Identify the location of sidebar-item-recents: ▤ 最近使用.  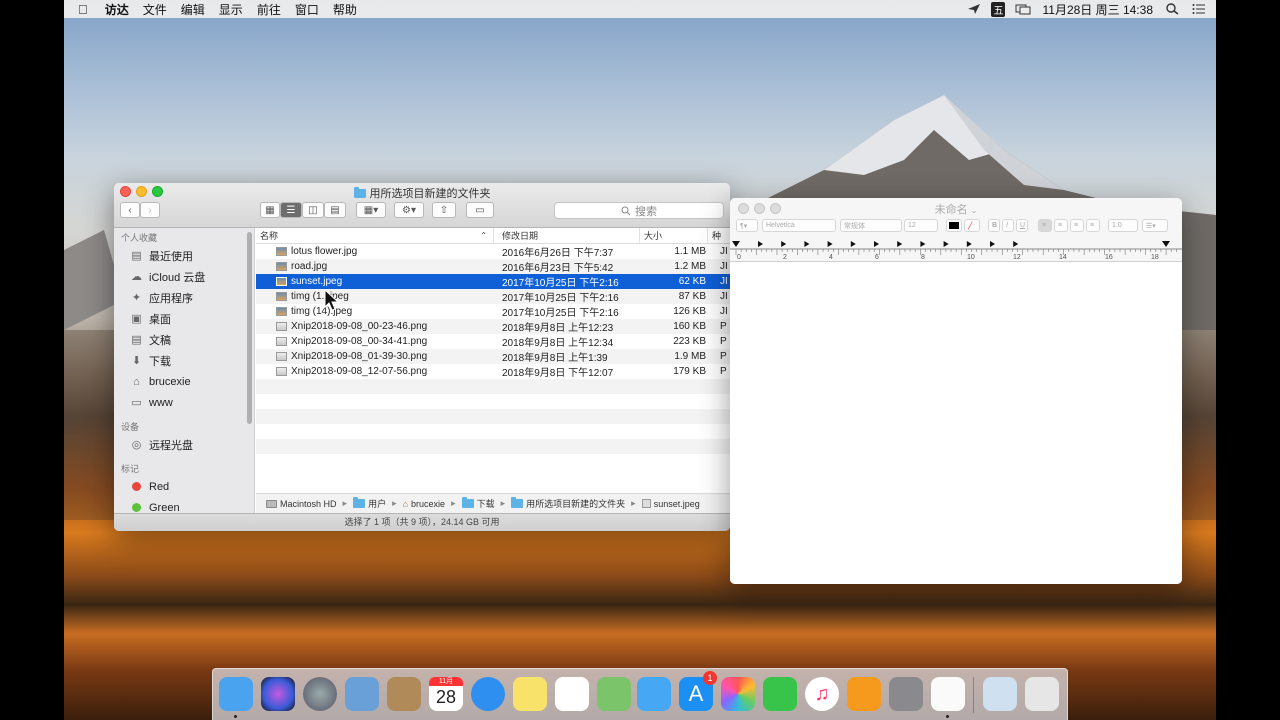
(184, 255).